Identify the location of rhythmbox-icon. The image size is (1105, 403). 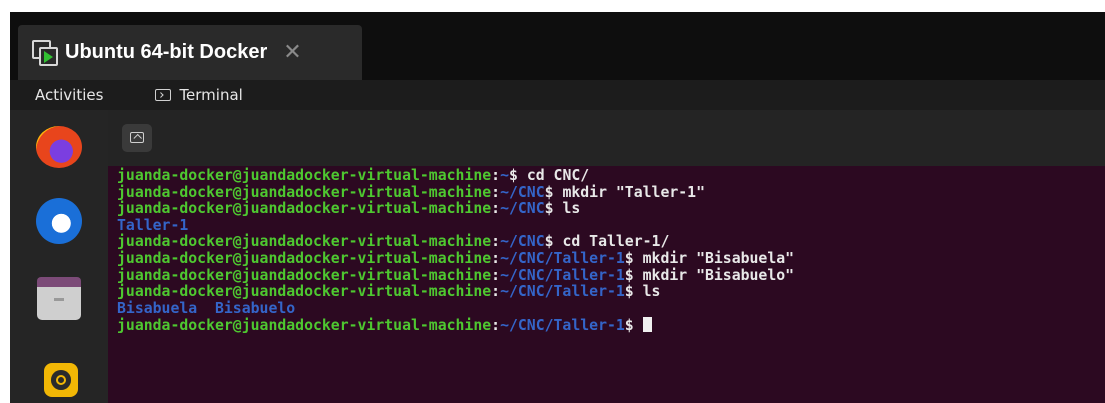
(61, 380).